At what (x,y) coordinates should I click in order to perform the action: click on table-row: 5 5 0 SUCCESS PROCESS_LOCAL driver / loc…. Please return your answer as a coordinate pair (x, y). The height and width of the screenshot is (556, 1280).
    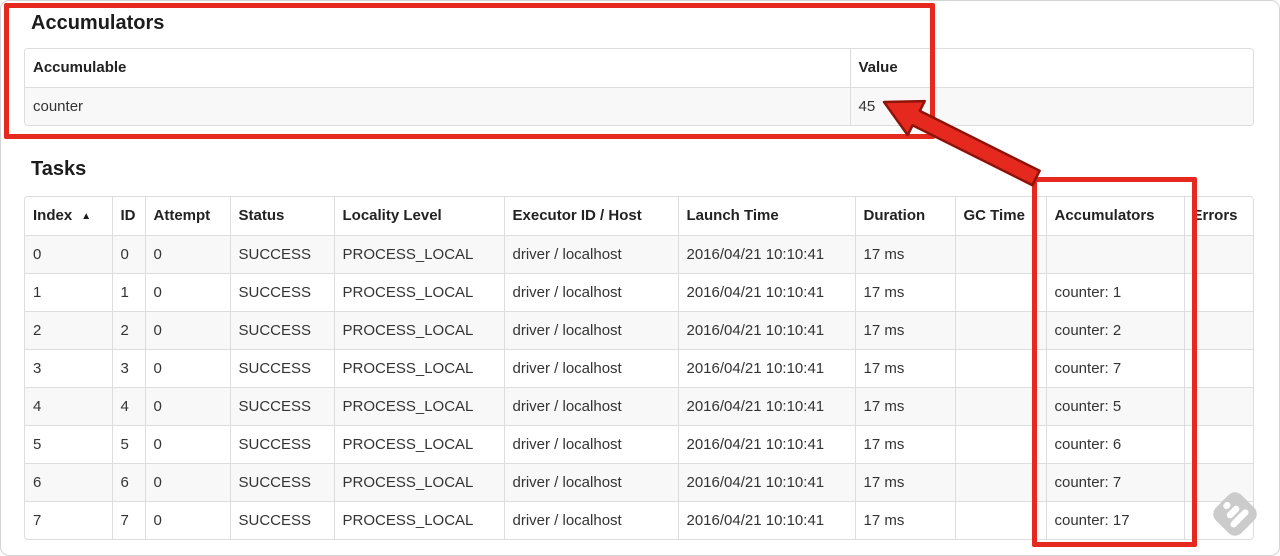
    Looking at the image, I should click on (639, 443).